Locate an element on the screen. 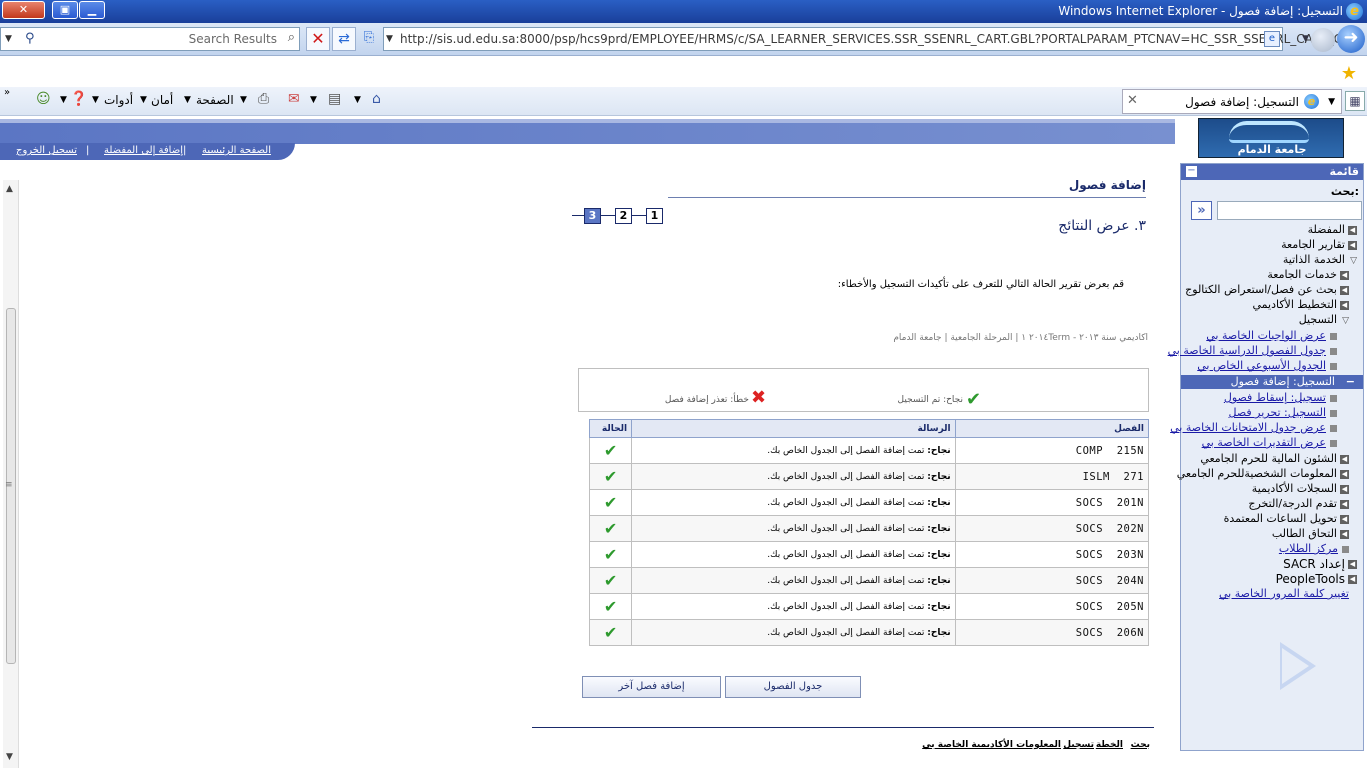 The image size is (1367, 768). bullet-icon is located at coordinates (1333, 443).